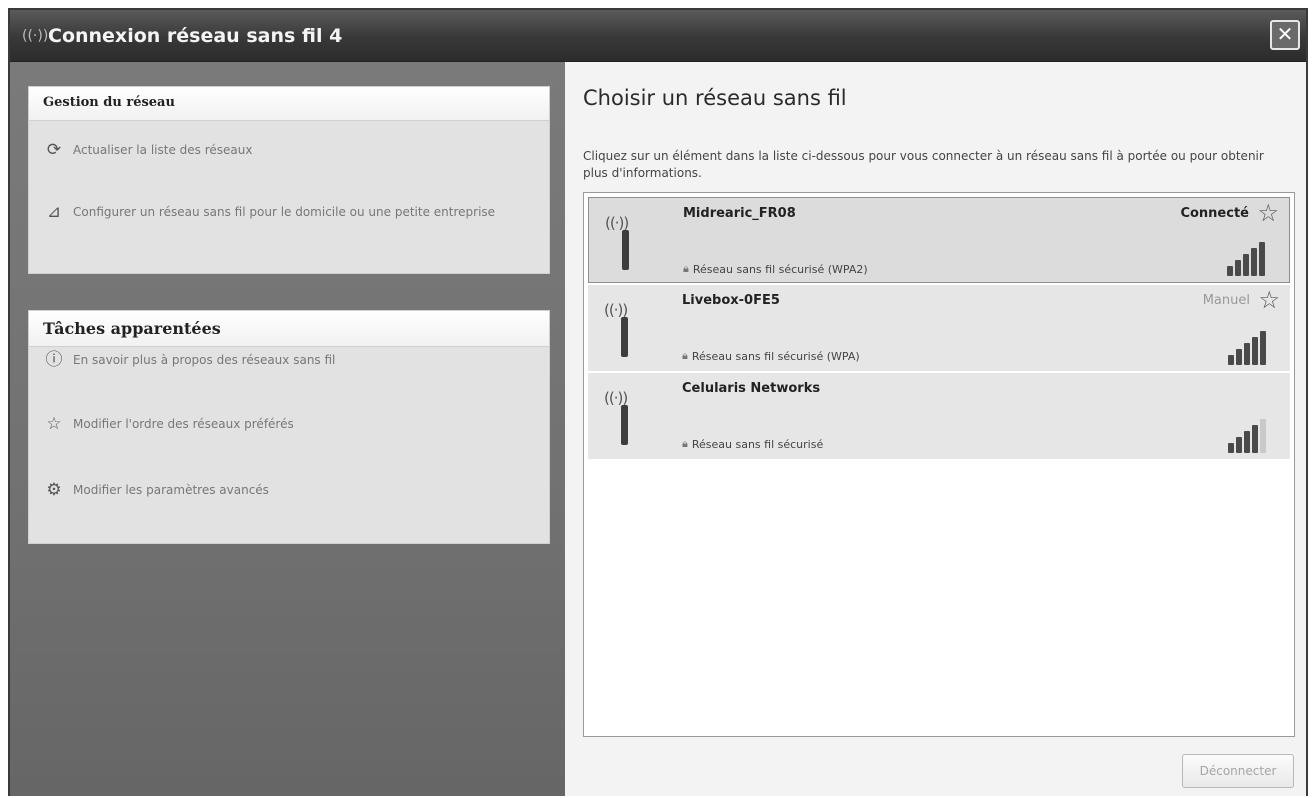 The width and height of the screenshot is (1312, 798). What do you see at coordinates (658, 36) in the screenshot?
I see `title-bar: ((·)) Connexion réseau sans fil 4 ✕` at bounding box center [658, 36].